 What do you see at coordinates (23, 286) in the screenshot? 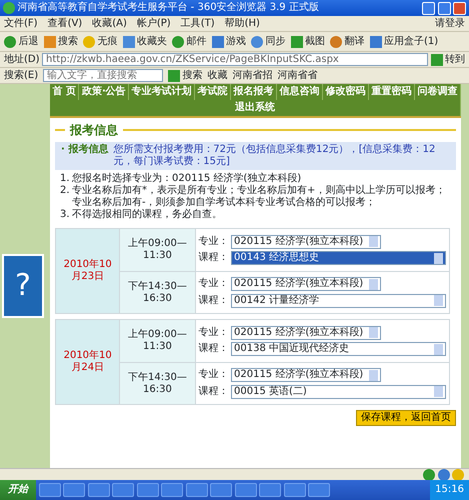
I see `help-button: ?` at bounding box center [23, 286].